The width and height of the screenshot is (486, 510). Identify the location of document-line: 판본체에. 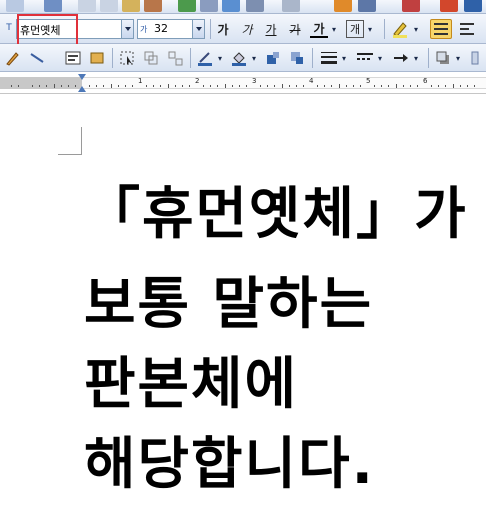
(191, 385).